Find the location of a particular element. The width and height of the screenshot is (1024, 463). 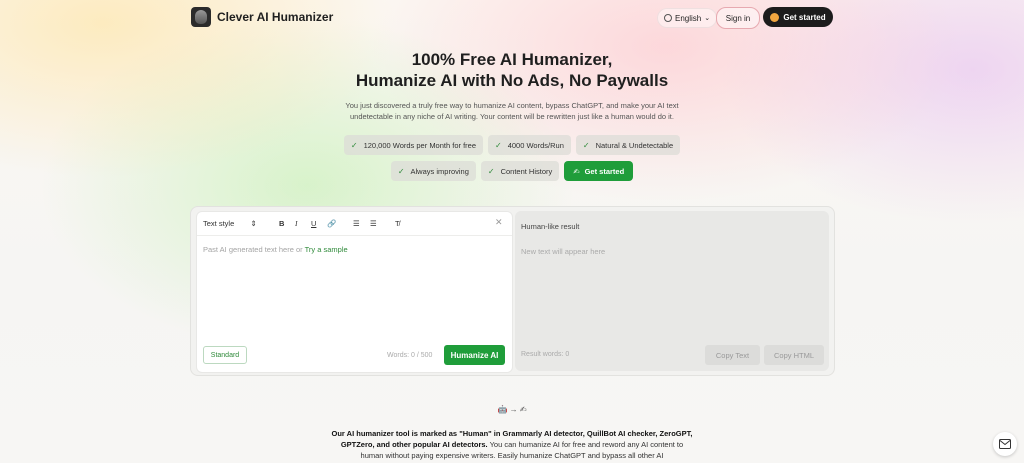

result-placeholder: New text will appear here is located at coordinates (563, 251).